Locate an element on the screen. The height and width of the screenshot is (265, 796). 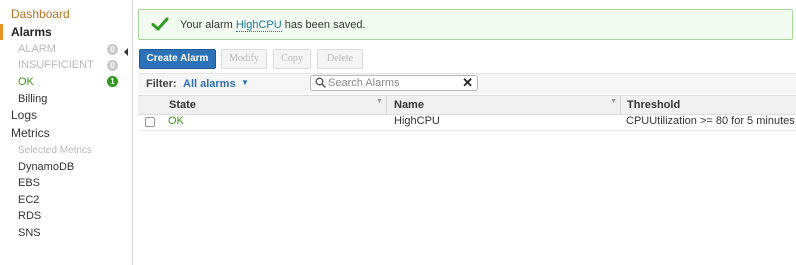
nav-billing: Billing is located at coordinates (66, 99).